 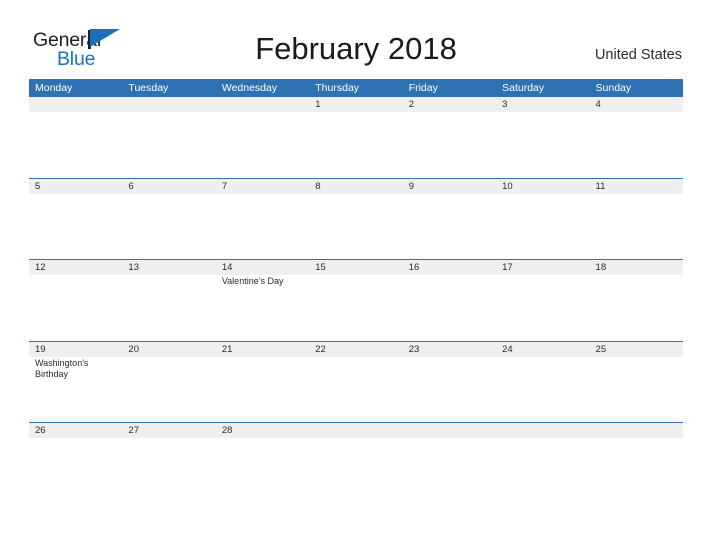 I want to click on calendar-day-cell-22: 22, so click(x=355, y=382).